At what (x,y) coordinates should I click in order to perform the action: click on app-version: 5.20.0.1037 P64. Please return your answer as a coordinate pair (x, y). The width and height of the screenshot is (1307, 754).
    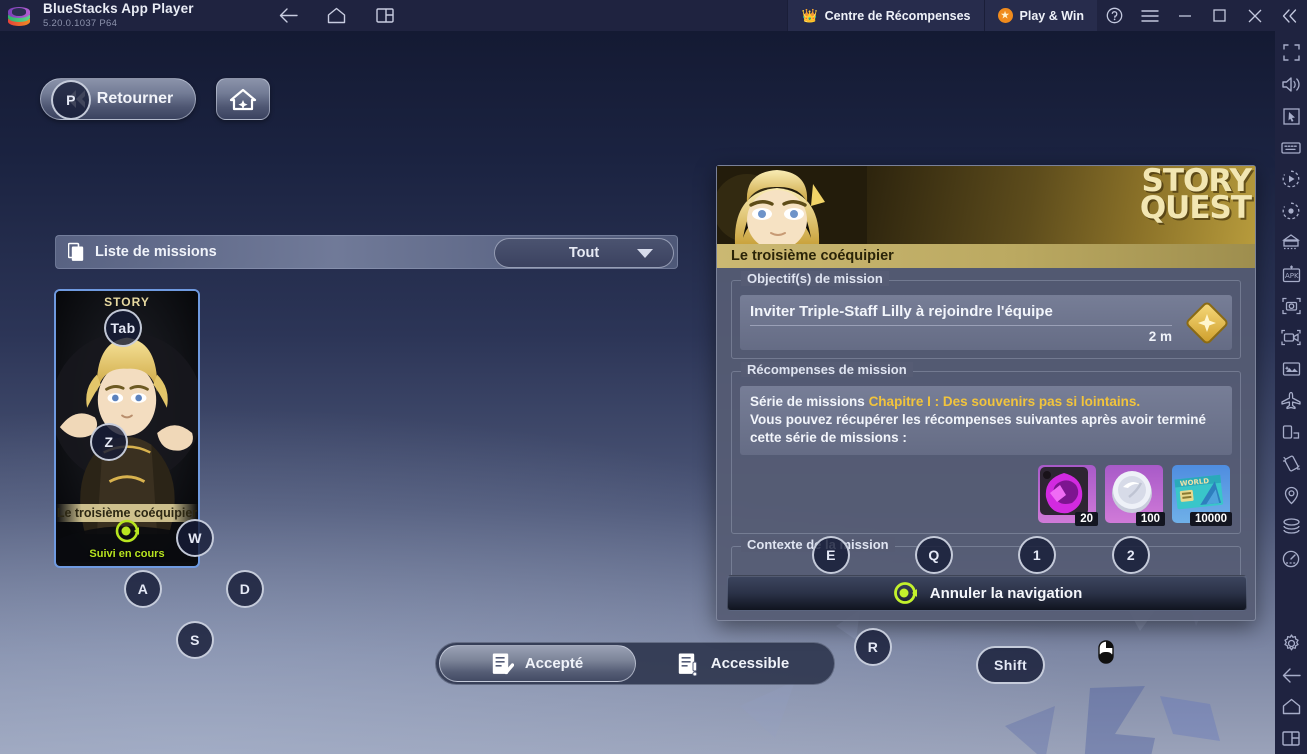
    Looking at the image, I should click on (80, 23).